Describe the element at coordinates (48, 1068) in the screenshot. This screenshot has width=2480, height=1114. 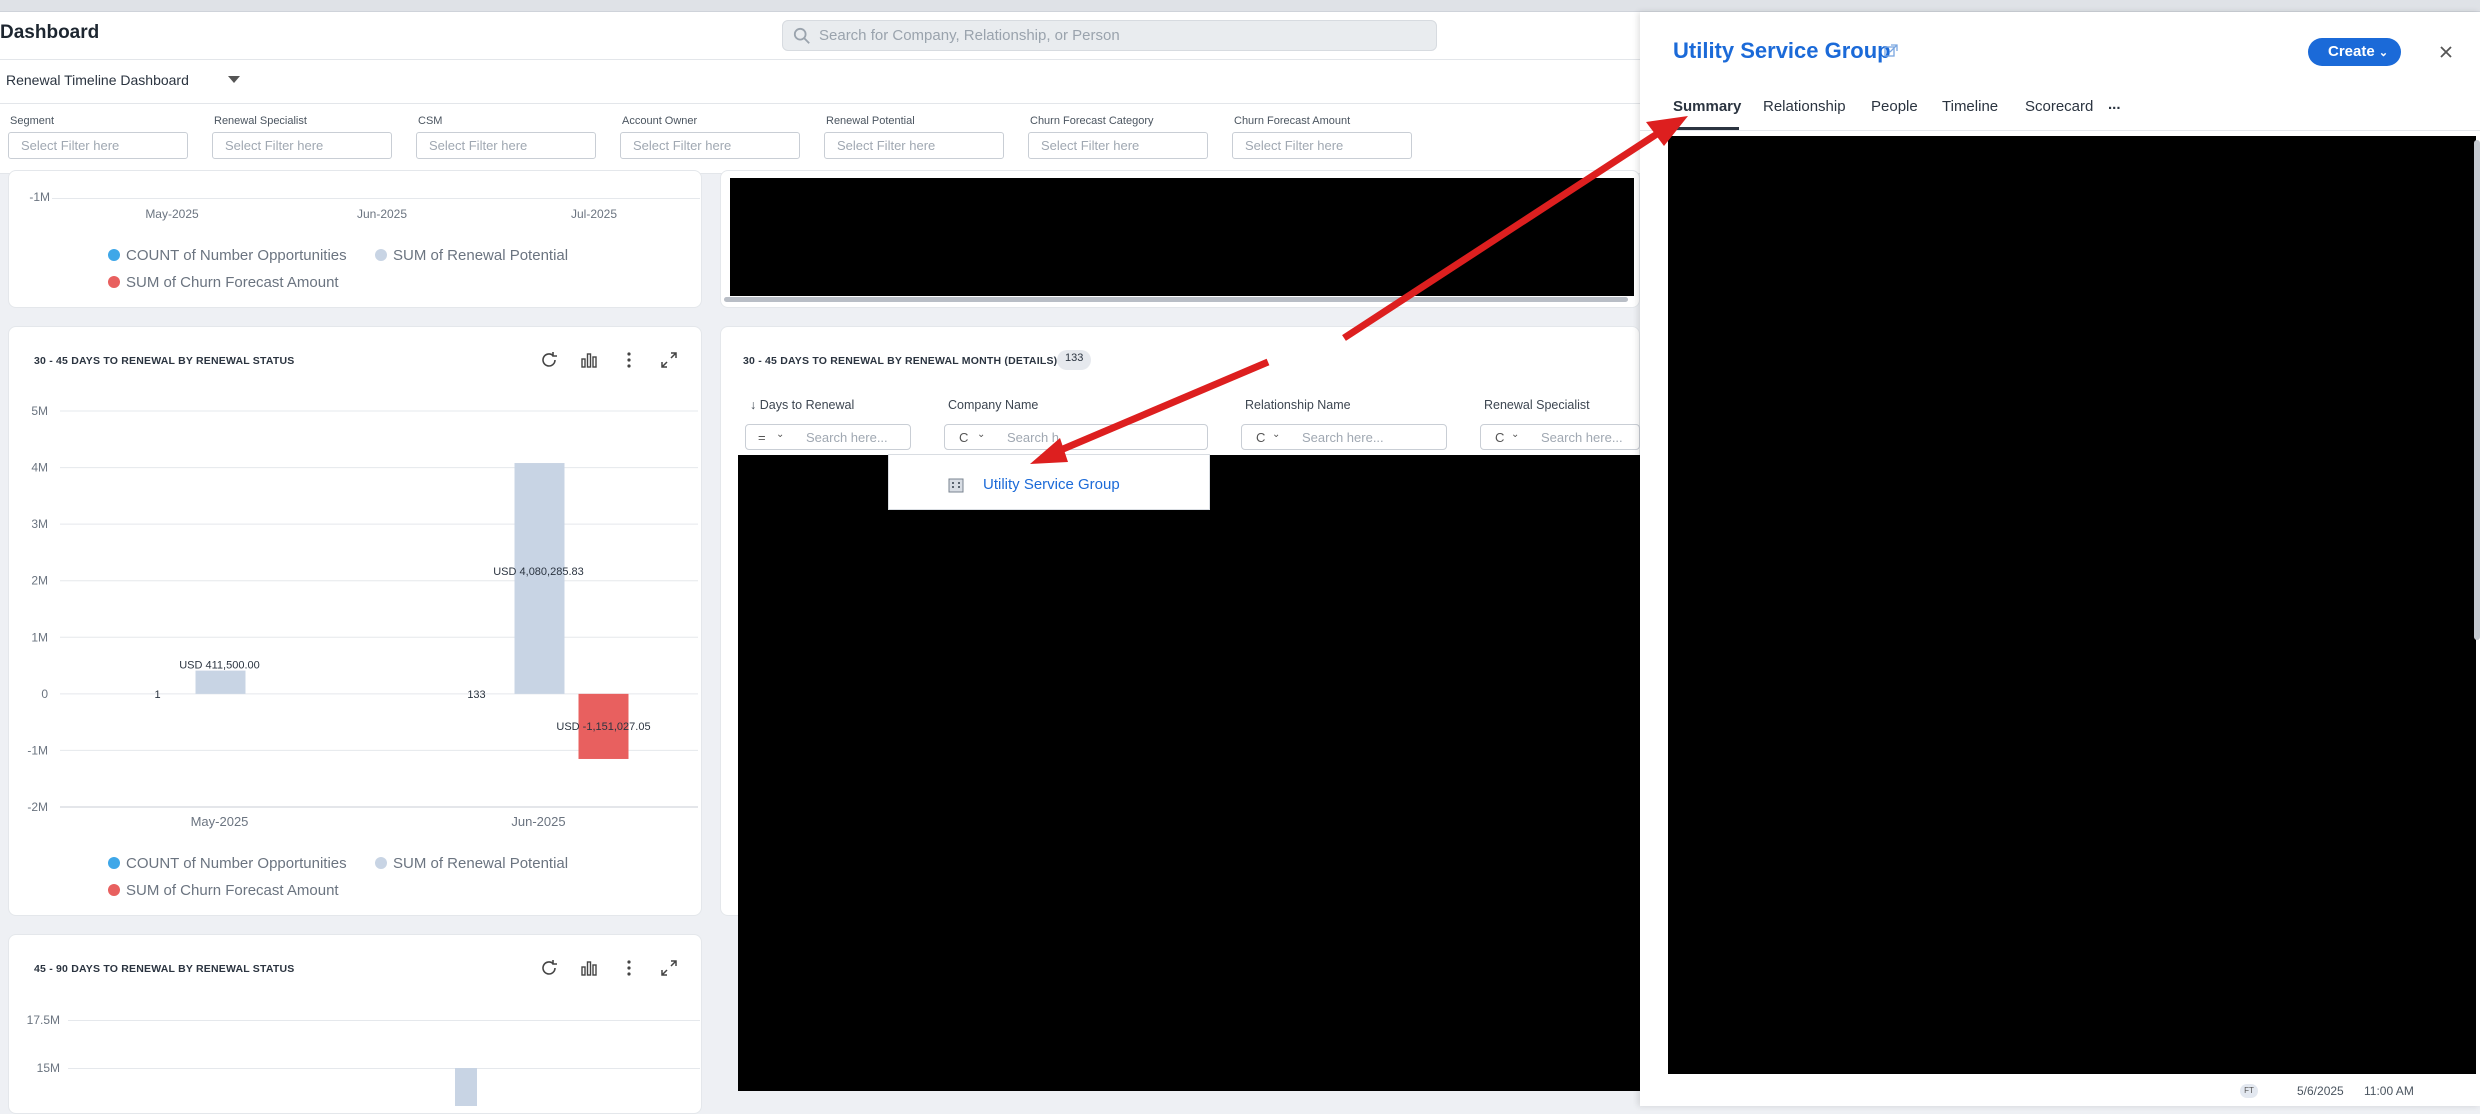
I see `y-tick-label: 15M` at that location.